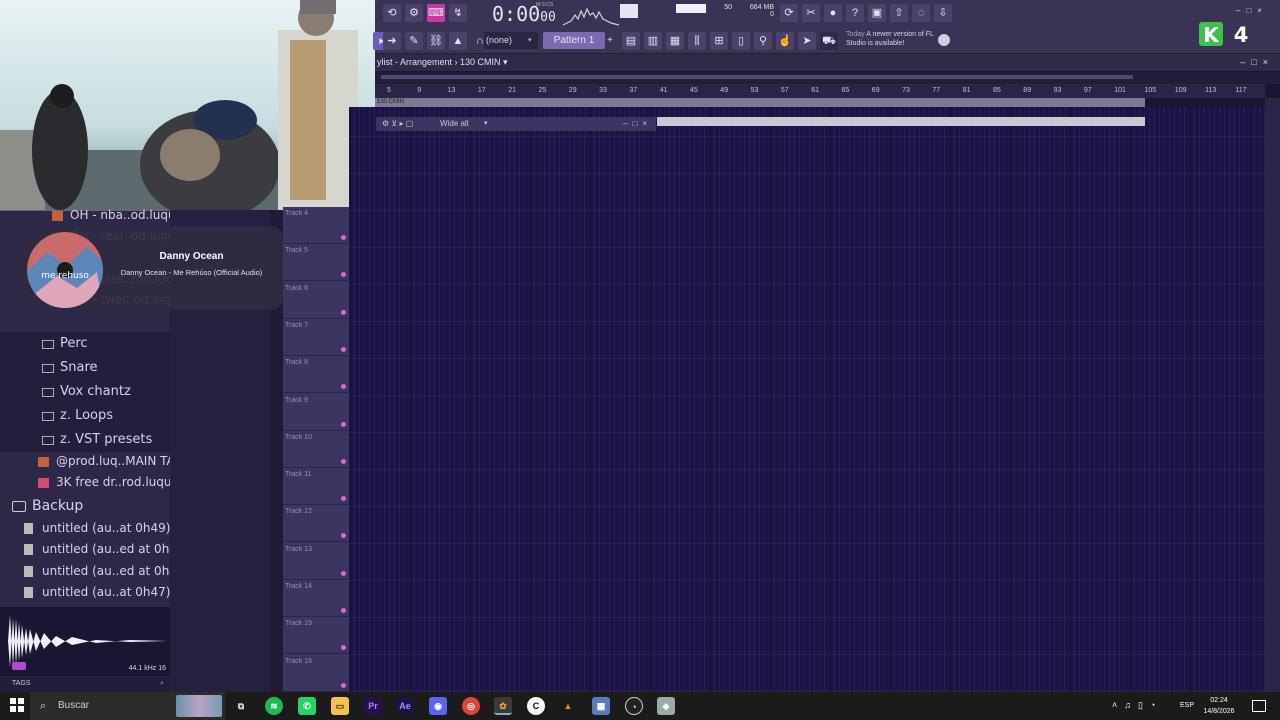 This screenshot has height=720, width=1280. I want to click on export-icon: ⇧, so click(899, 13).